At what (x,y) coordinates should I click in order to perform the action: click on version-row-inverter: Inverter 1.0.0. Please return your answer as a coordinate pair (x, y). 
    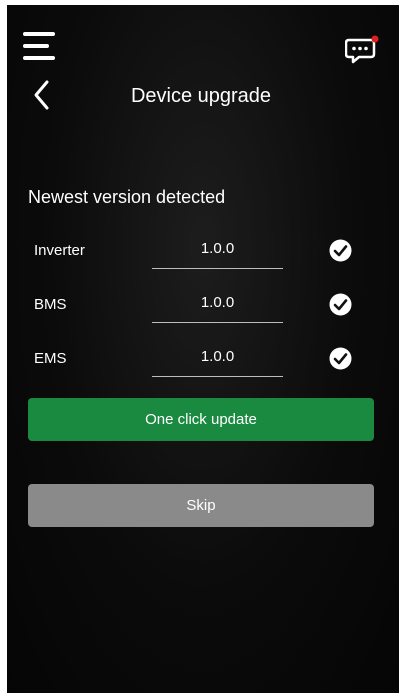
    Looking at the image, I should click on (203, 252).